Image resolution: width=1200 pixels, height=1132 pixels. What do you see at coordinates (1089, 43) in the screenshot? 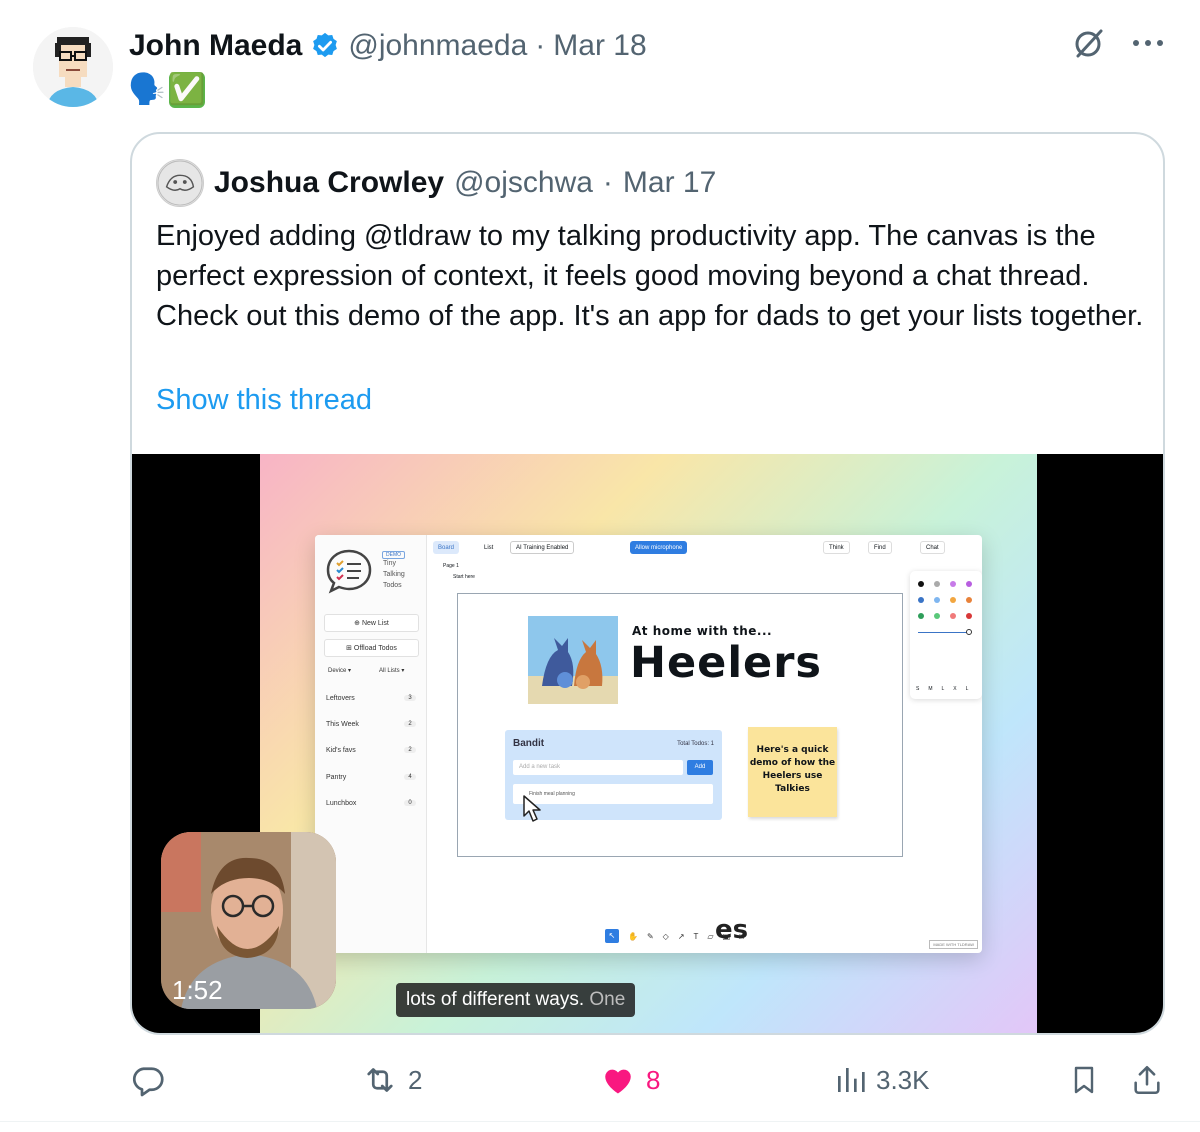
I see `grok-icon` at bounding box center [1089, 43].